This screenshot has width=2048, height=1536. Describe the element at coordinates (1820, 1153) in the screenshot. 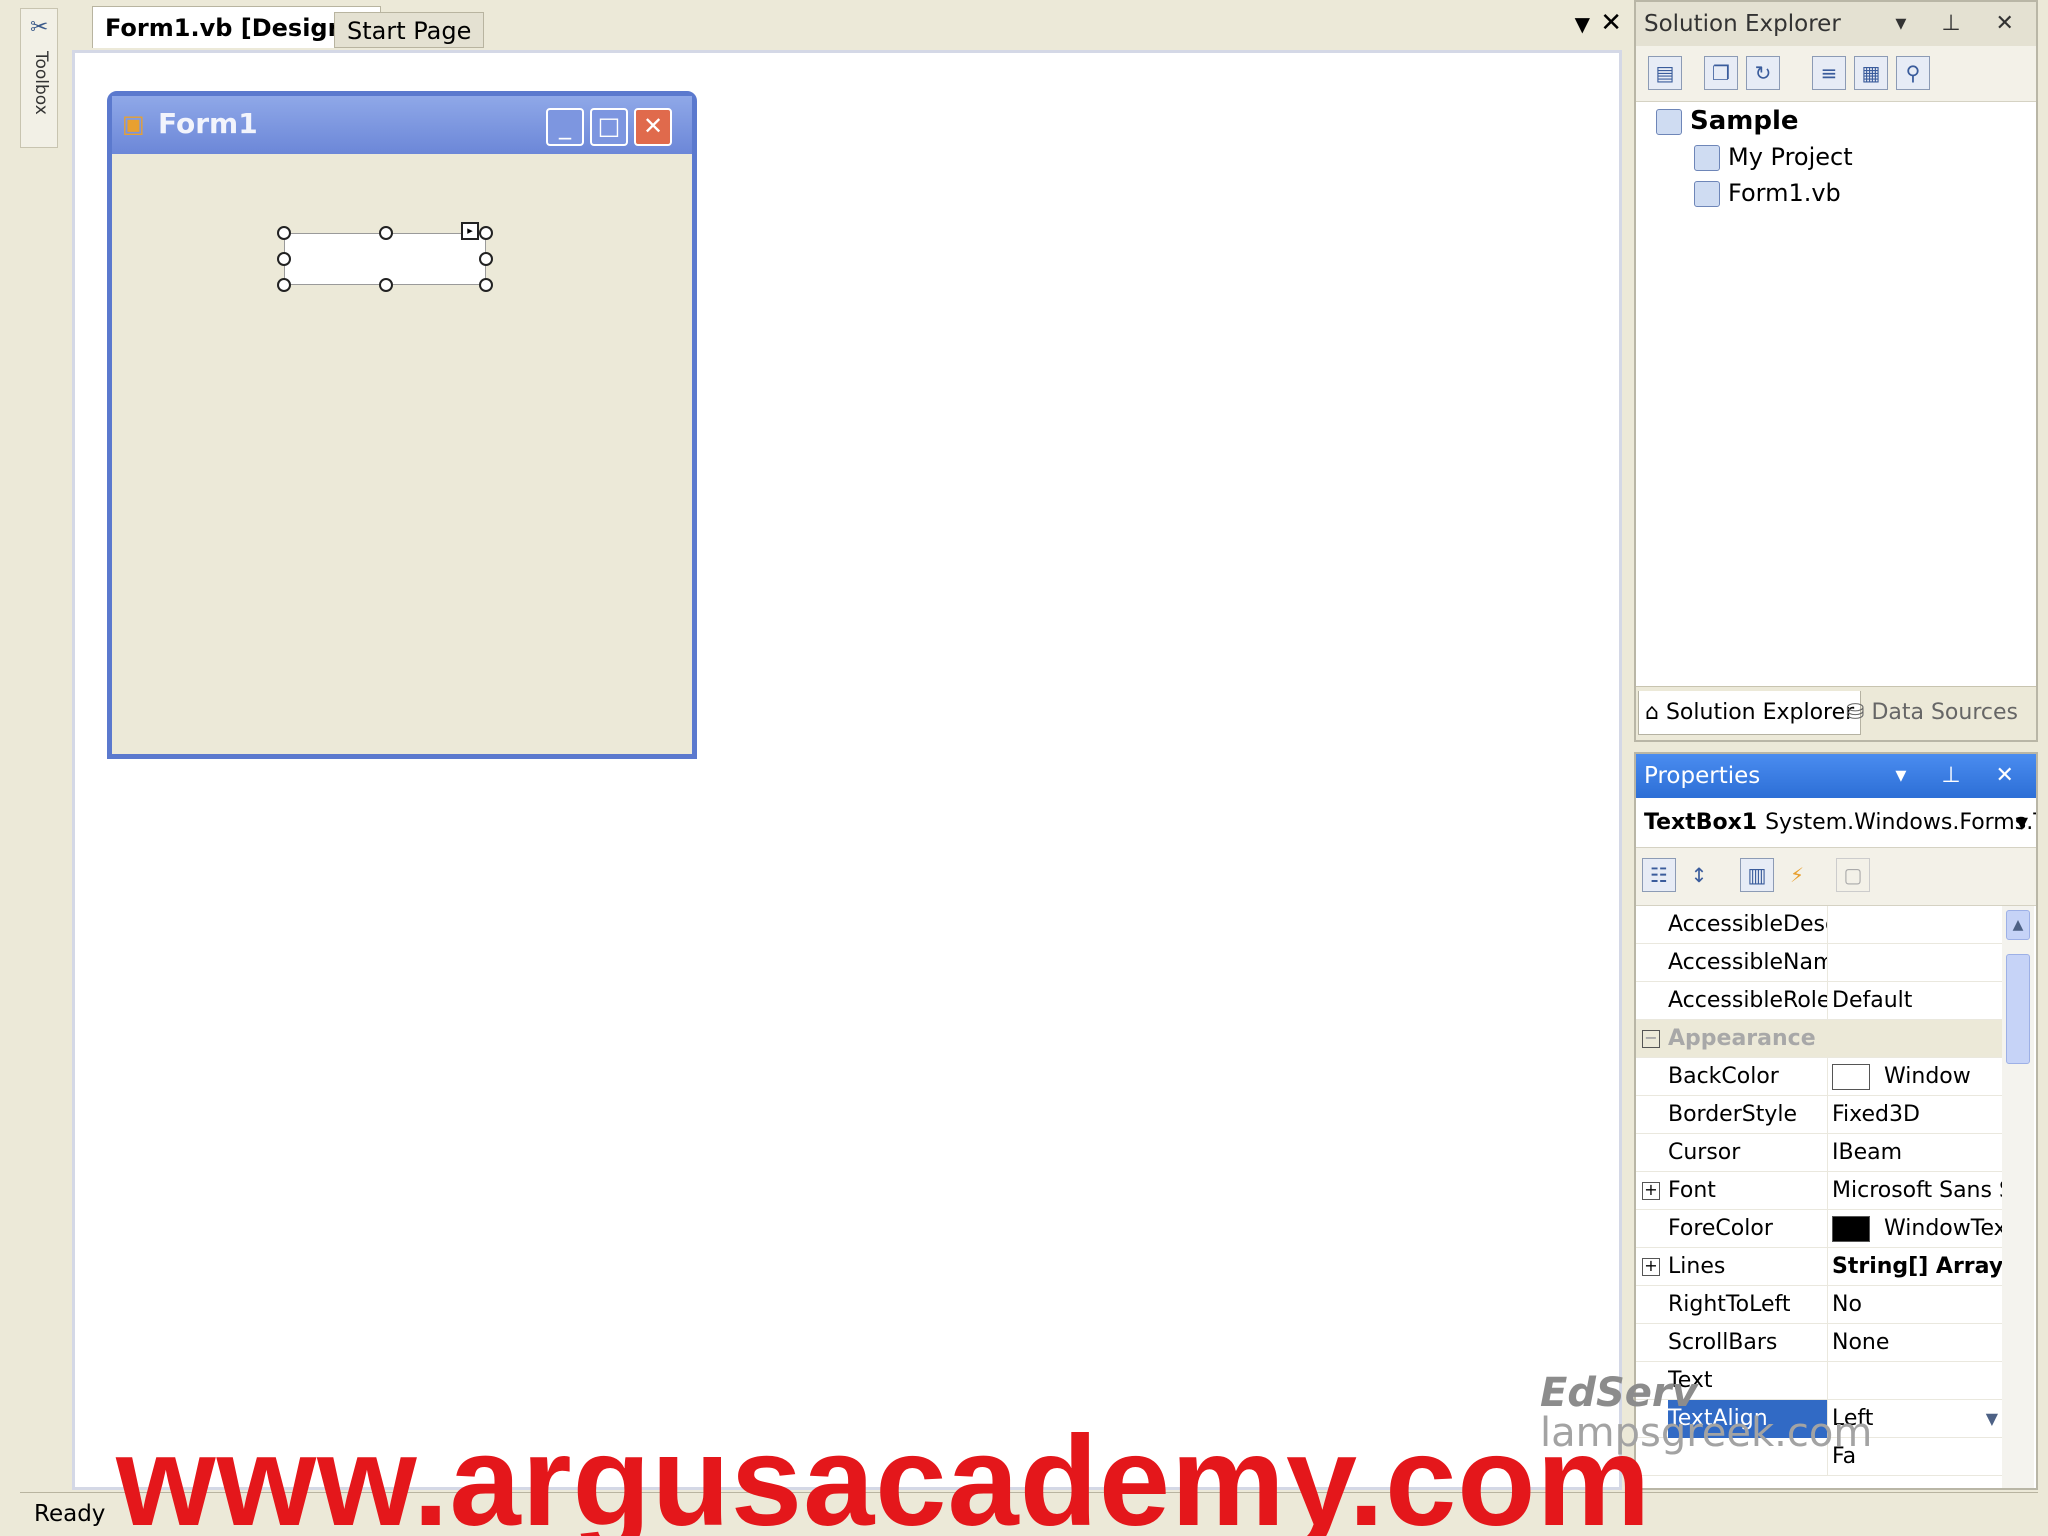

I see `property-row: Cursor IBeam` at that location.